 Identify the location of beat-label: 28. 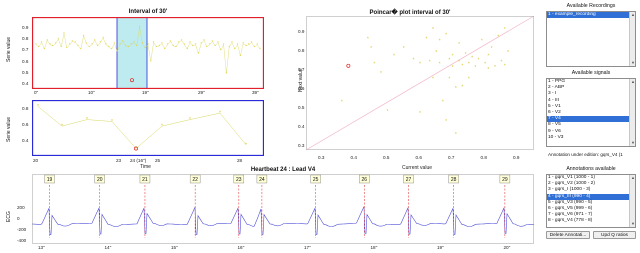
(454, 180).